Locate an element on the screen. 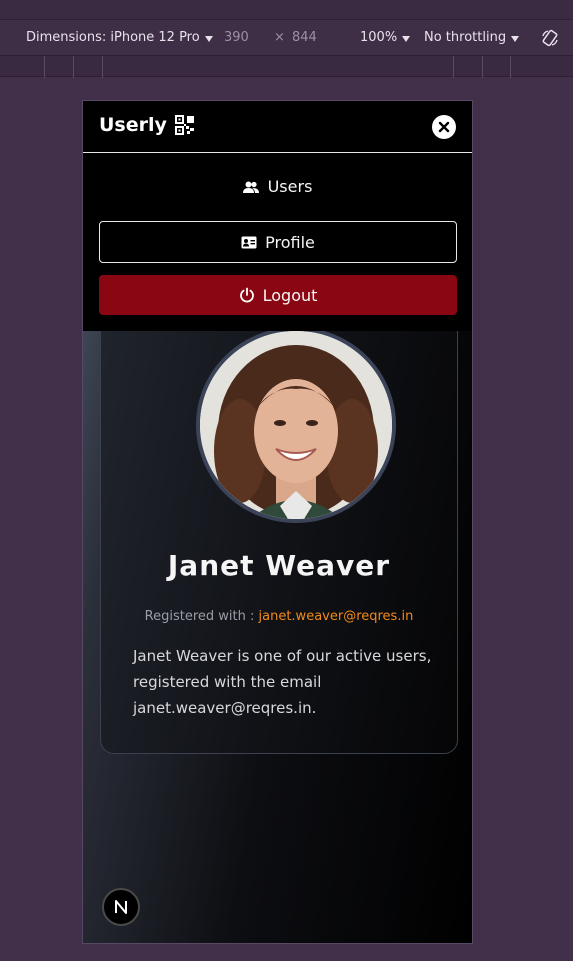  rotate-icon is located at coordinates (550, 37).